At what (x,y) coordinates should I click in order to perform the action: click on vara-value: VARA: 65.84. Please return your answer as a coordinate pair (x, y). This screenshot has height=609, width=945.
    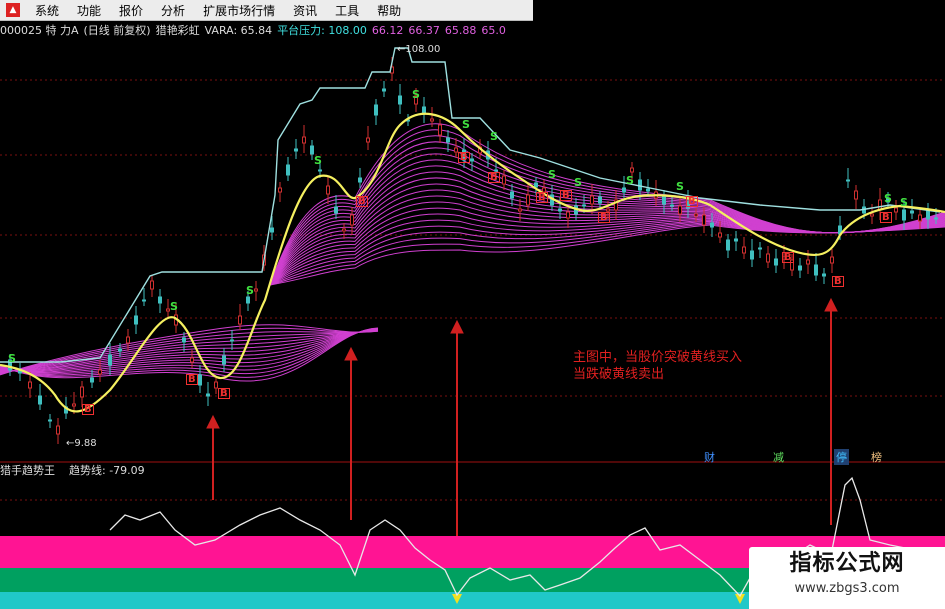
    Looking at the image, I should click on (238, 30).